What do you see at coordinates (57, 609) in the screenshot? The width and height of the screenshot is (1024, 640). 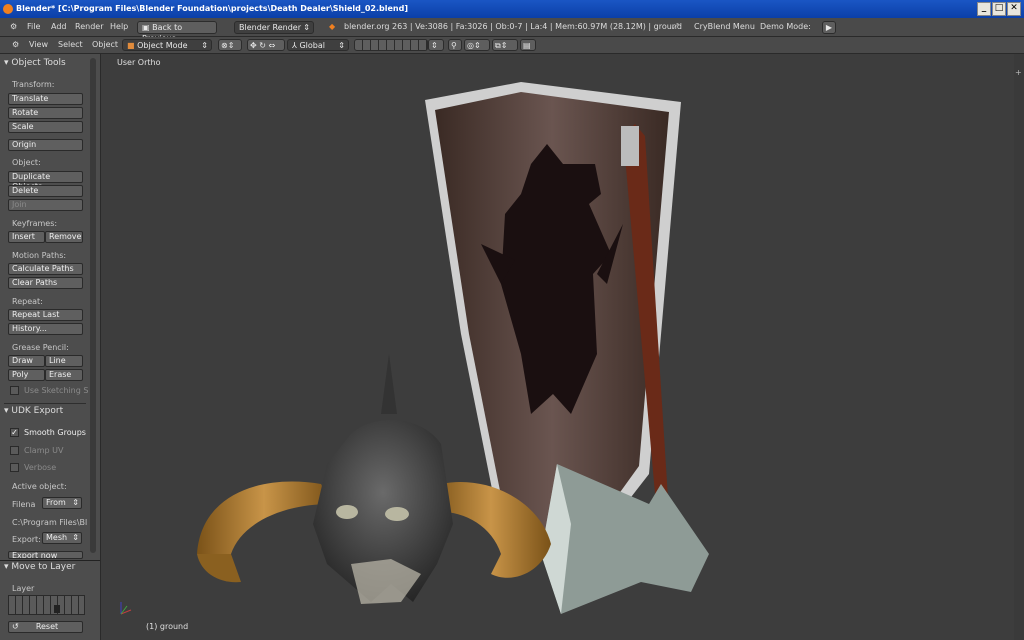 I see `active-layer-indicator` at bounding box center [57, 609].